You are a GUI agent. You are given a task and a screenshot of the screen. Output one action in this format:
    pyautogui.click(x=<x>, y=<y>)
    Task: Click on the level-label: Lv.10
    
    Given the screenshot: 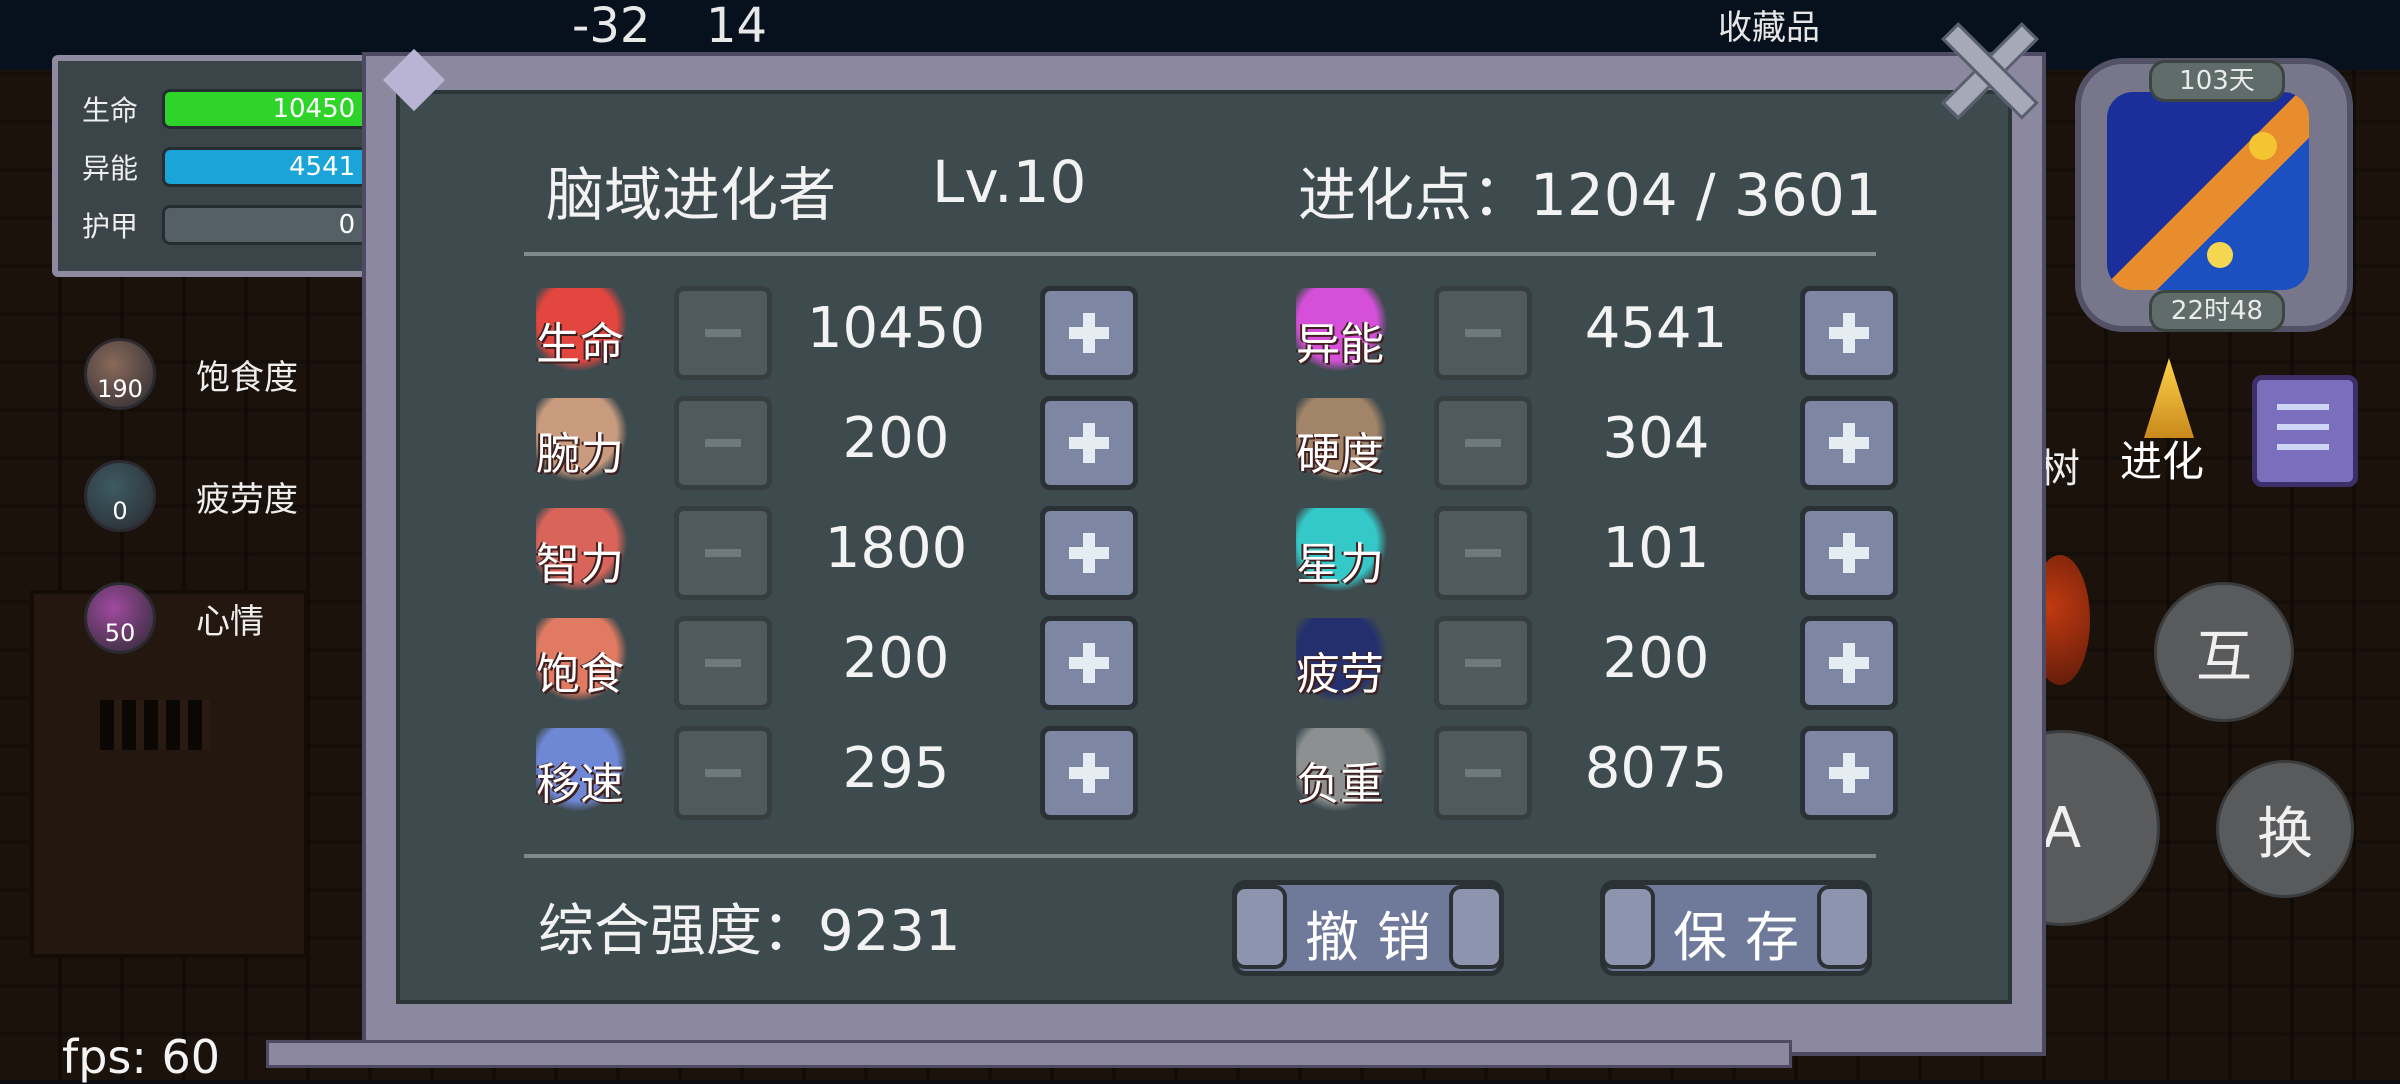 What is the action you would take?
    pyautogui.click(x=1009, y=182)
    